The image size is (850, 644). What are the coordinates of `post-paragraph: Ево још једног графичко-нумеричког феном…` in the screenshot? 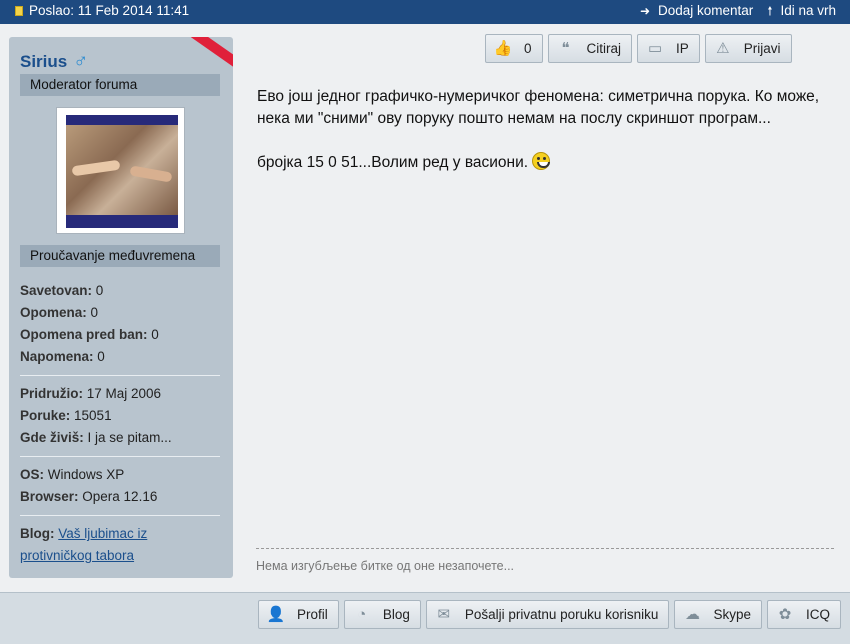 It's located at (538, 107).